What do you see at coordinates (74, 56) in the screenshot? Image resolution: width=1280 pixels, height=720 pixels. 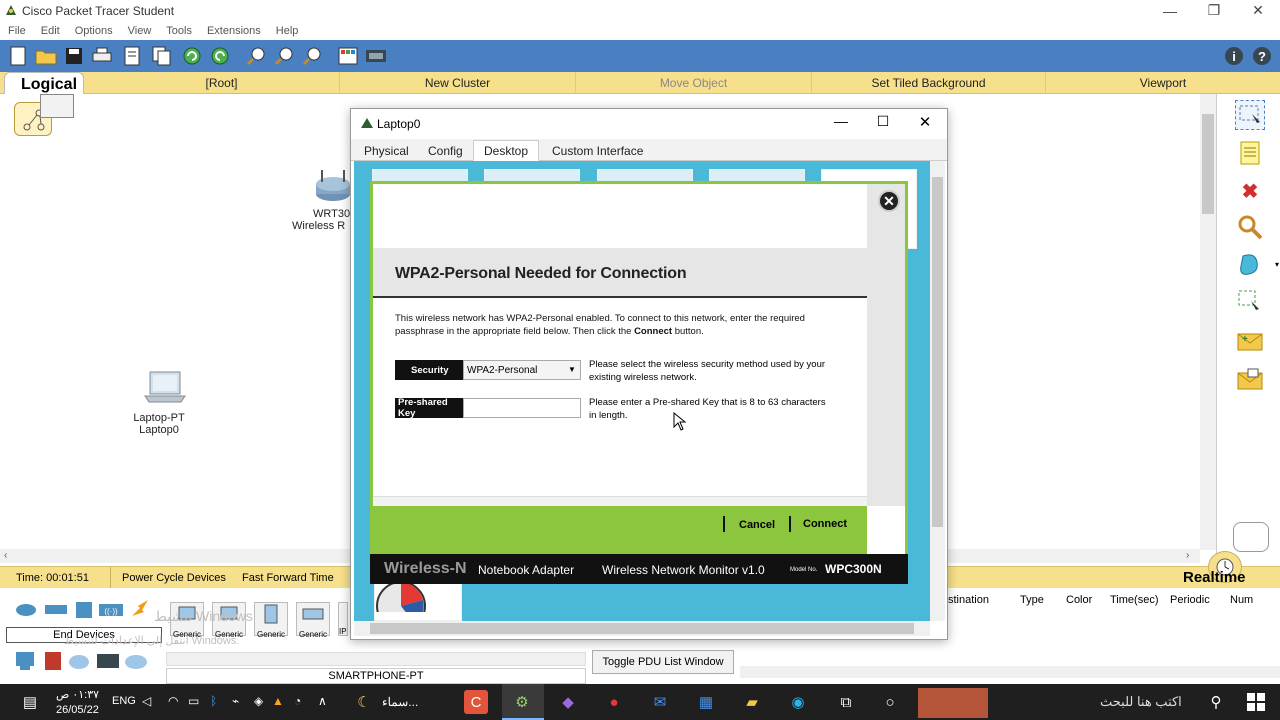 I see `save-icon` at bounding box center [74, 56].